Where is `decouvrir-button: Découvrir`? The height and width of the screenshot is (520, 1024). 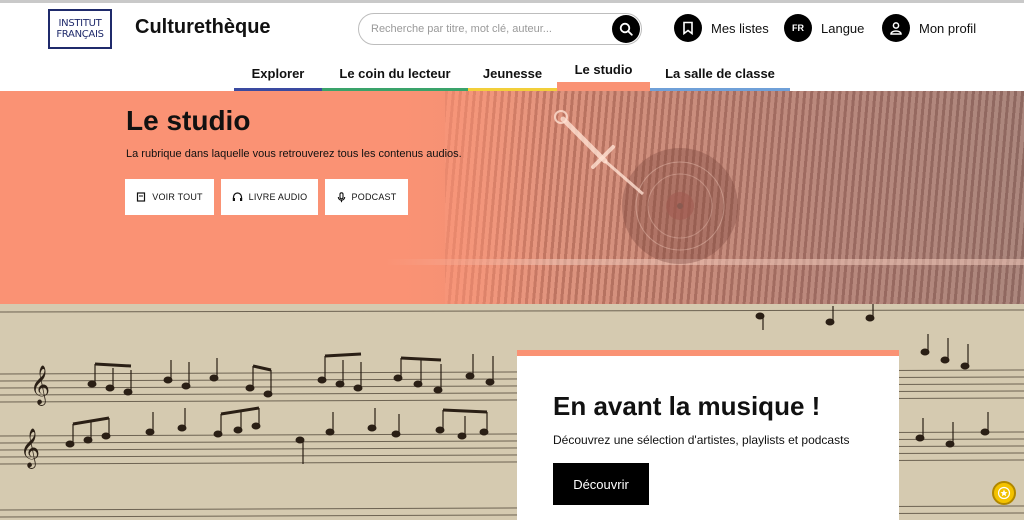 decouvrir-button: Découvrir is located at coordinates (601, 484).